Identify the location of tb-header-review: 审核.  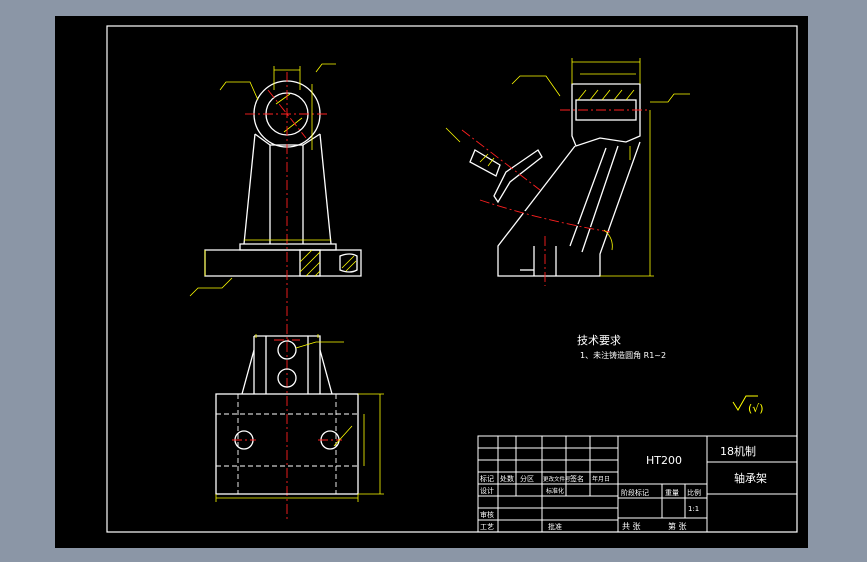
(487, 514).